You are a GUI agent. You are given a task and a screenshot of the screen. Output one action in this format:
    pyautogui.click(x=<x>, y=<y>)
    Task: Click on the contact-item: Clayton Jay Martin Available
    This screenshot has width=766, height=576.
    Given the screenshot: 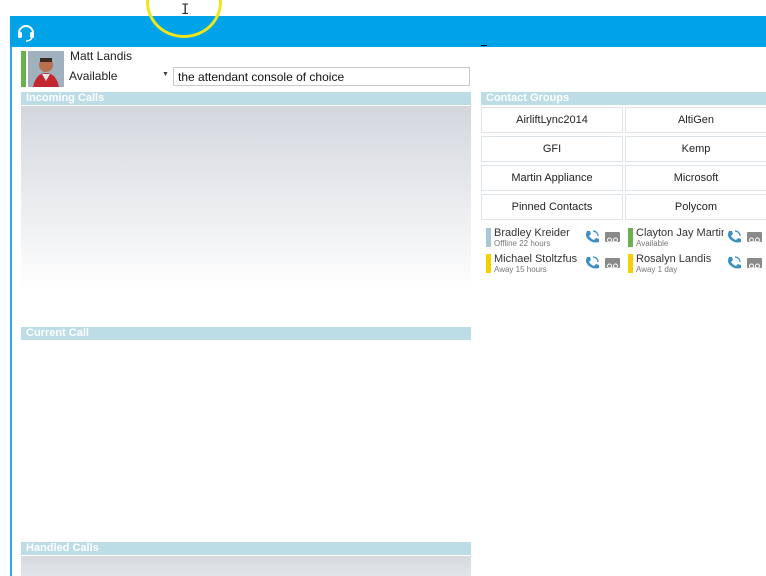 What is the action you would take?
    pyautogui.click(x=697, y=238)
    